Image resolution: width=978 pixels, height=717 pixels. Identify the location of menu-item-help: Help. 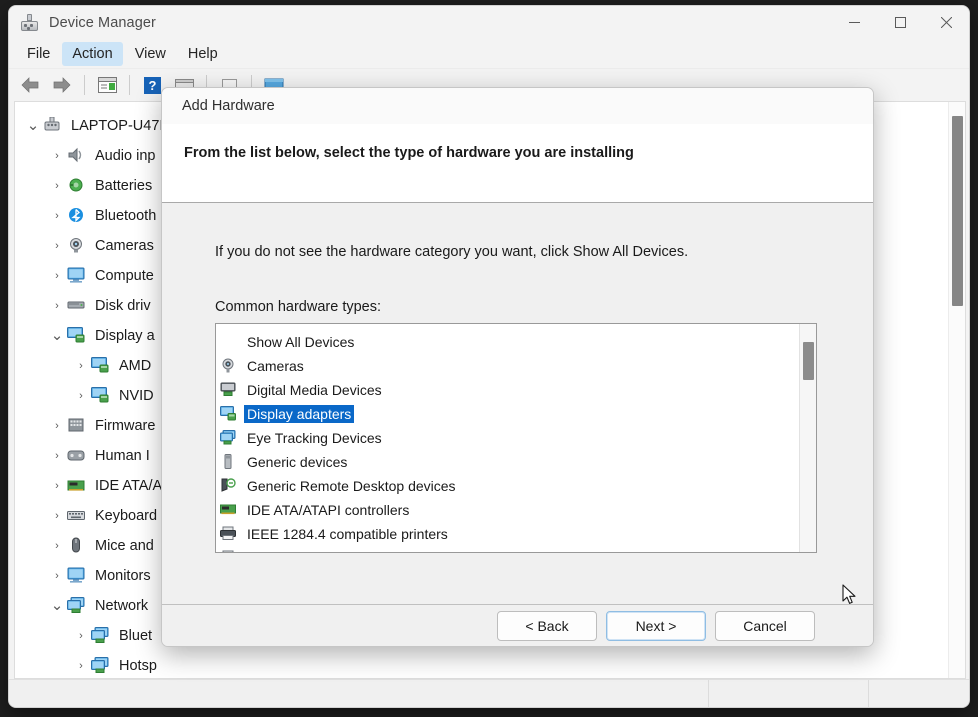
(203, 54).